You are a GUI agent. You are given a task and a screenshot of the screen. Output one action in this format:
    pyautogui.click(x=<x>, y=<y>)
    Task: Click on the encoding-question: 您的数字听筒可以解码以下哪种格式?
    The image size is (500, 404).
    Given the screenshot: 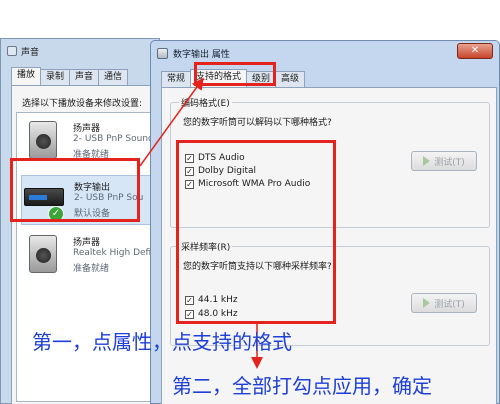 What is the action you would take?
    pyautogui.click(x=257, y=123)
    